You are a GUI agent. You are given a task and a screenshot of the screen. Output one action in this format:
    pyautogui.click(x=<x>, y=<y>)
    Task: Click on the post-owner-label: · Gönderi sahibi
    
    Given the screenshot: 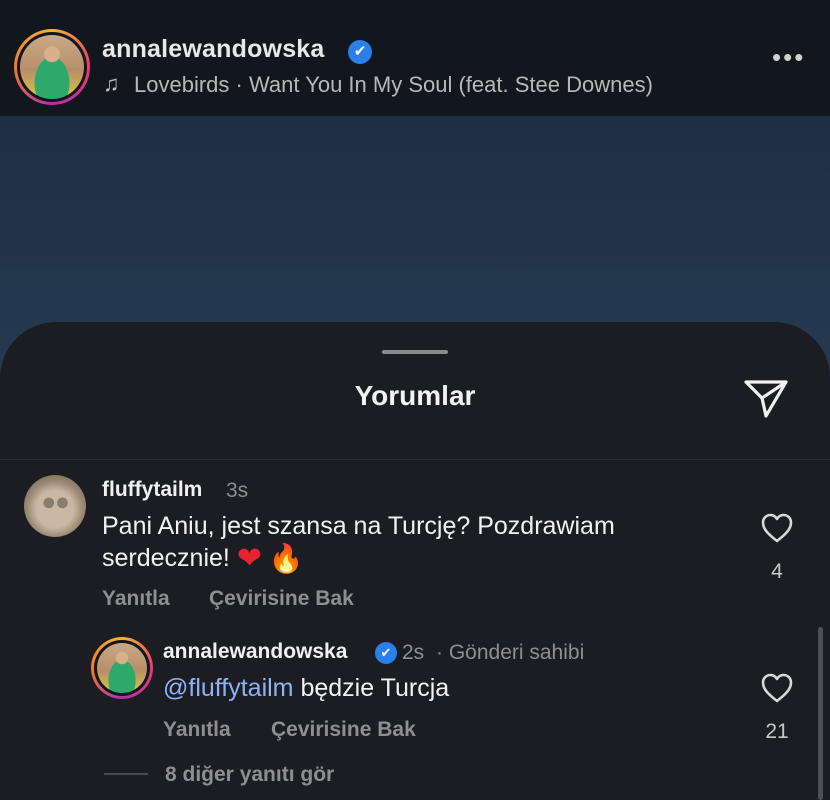 What is the action you would take?
    pyautogui.click(x=510, y=652)
    